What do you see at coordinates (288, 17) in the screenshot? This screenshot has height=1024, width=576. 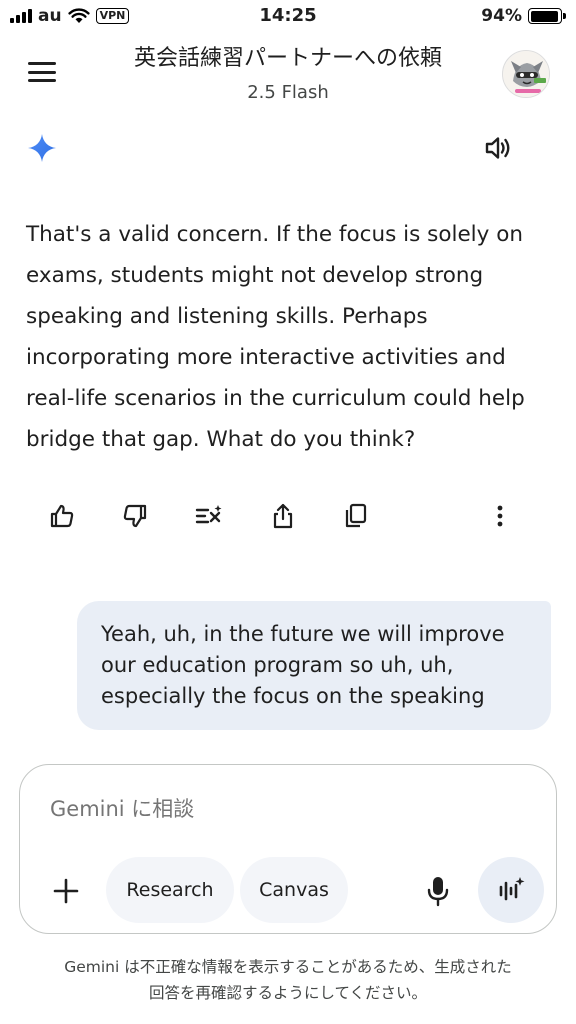 I see `status-bar: au VPN 14:25 94%` at bounding box center [288, 17].